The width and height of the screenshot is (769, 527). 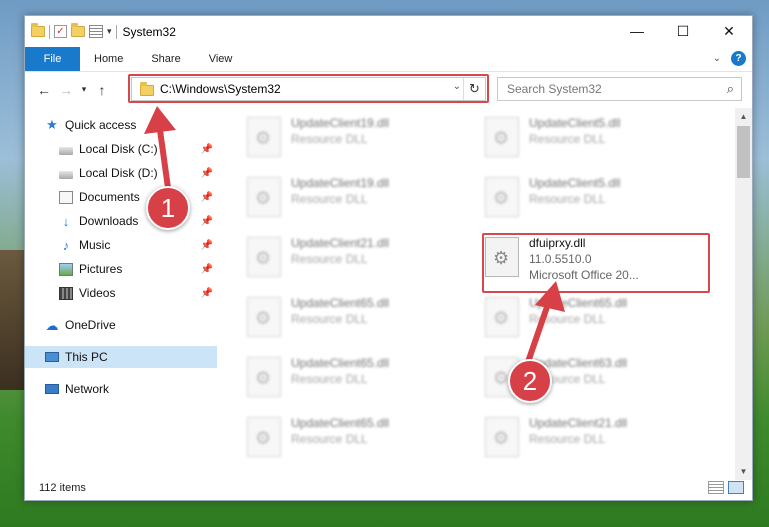 I want to click on view-switcher, so click(x=726, y=487).